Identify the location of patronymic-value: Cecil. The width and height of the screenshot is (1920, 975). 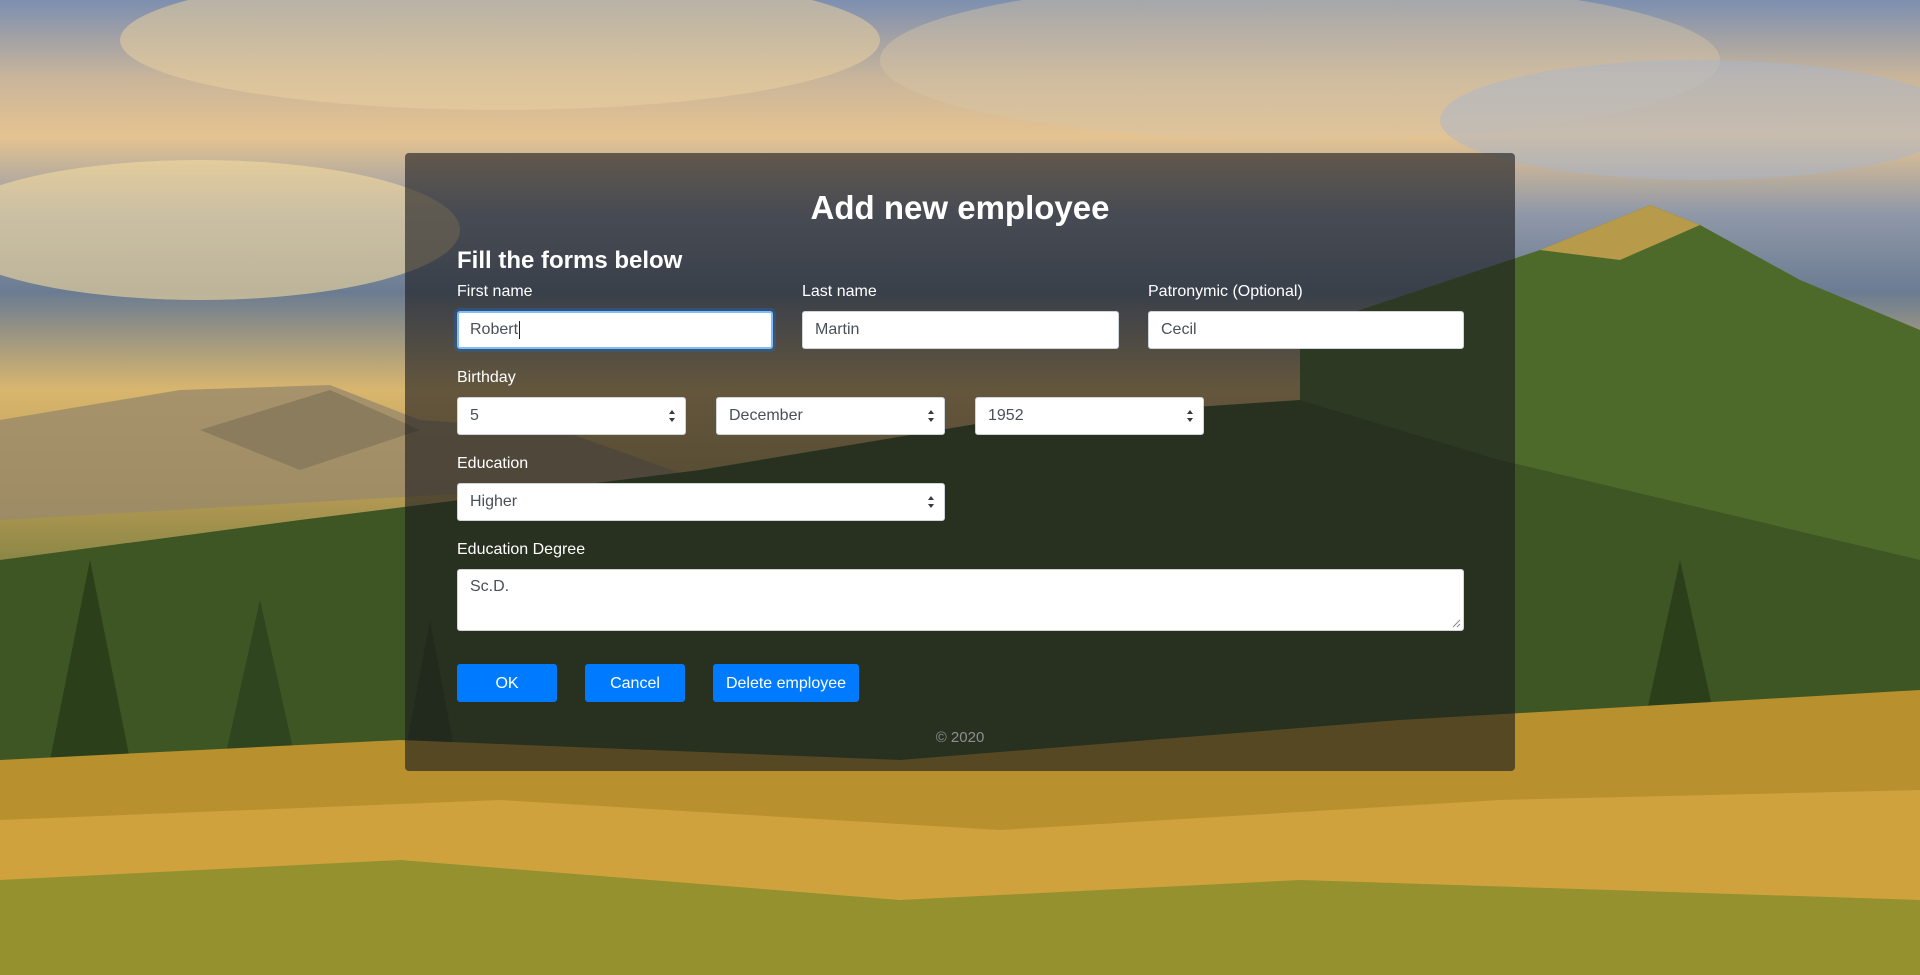
(1179, 329).